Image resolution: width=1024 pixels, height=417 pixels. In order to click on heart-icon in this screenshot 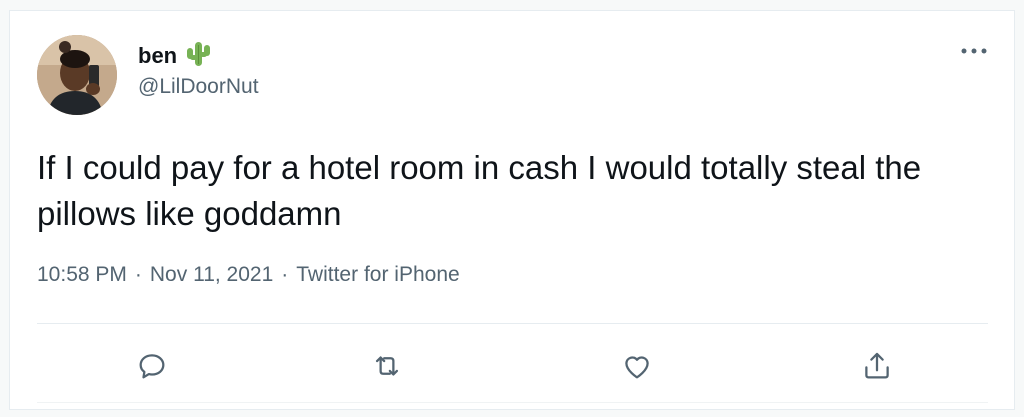, I will do `click(637, 367)`.